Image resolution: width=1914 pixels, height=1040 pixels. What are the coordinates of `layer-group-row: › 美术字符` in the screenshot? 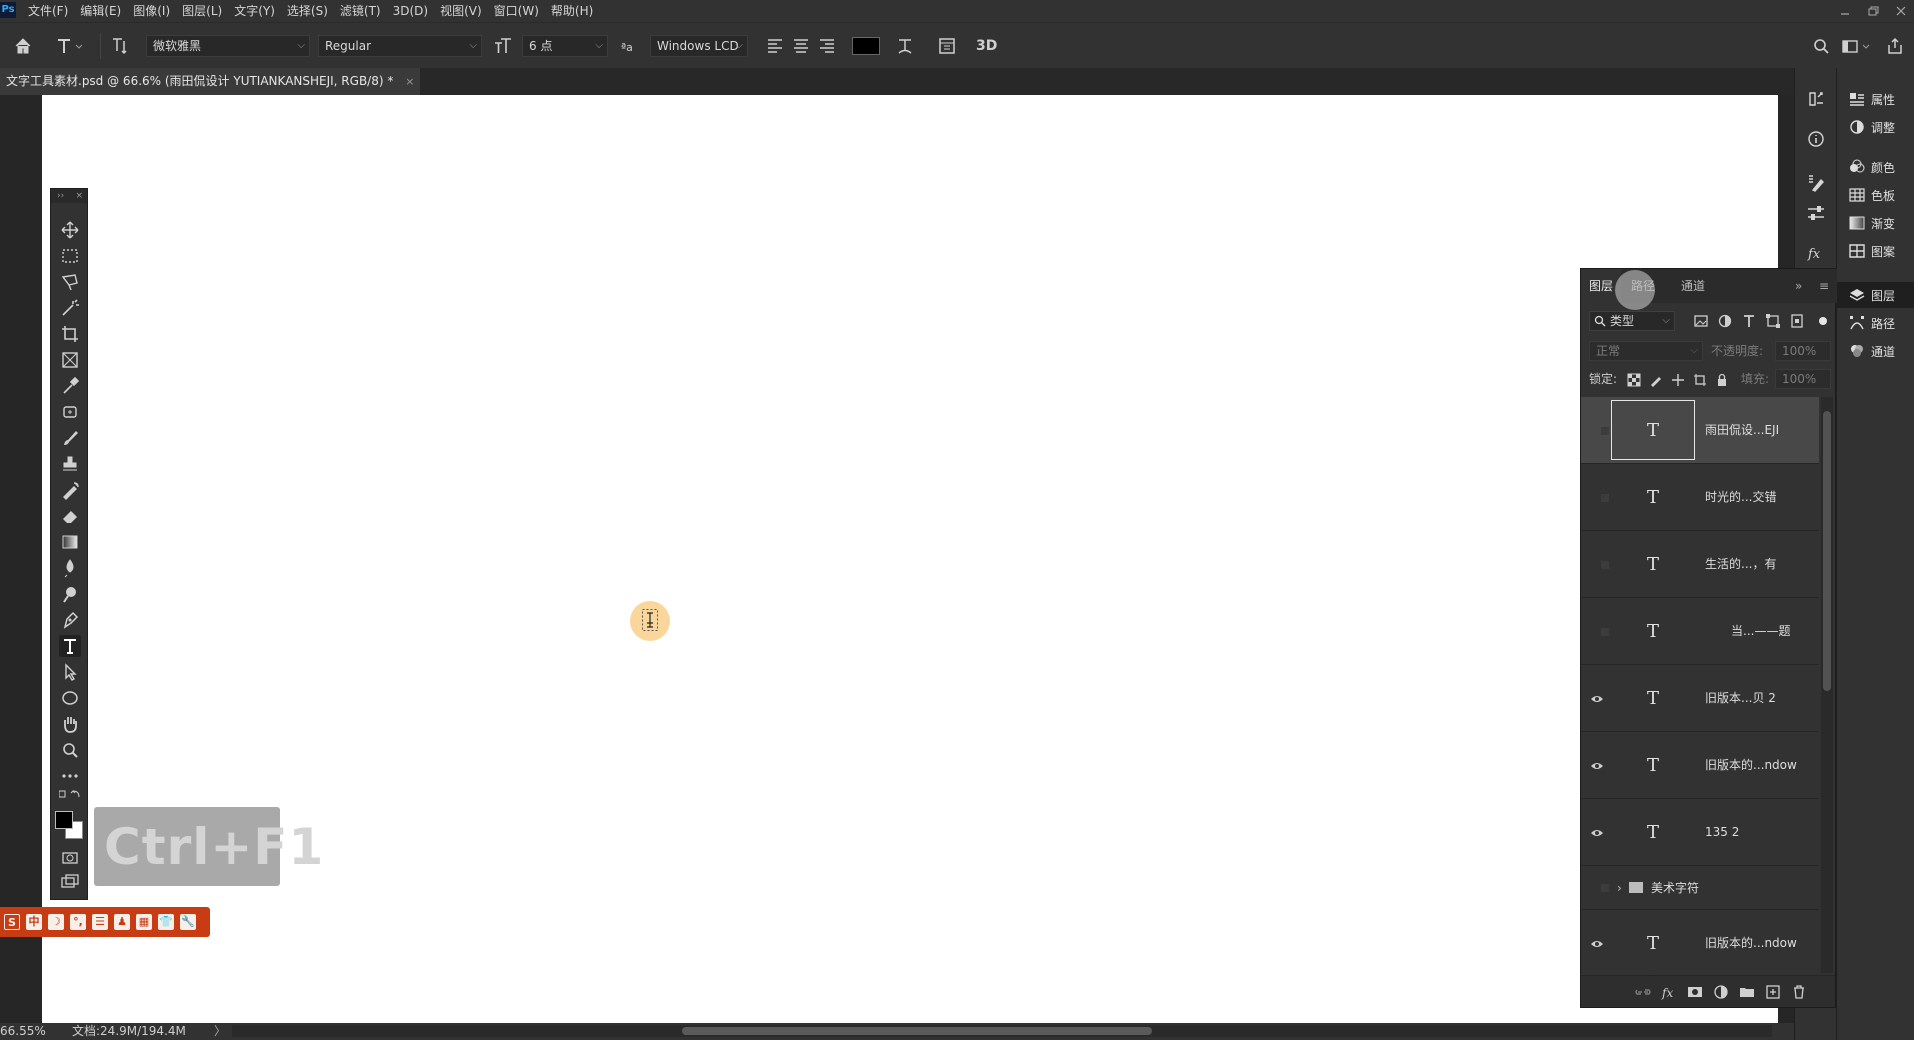 It's located at (1700, 888).